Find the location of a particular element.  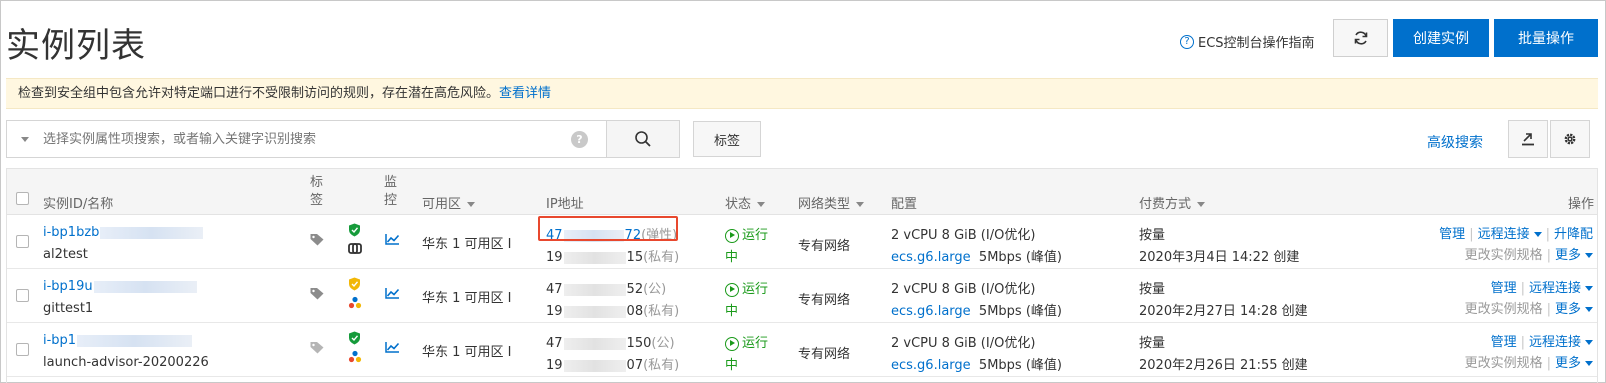

remote-connect-dropdown-icon is located at coordinates (1589, 342).